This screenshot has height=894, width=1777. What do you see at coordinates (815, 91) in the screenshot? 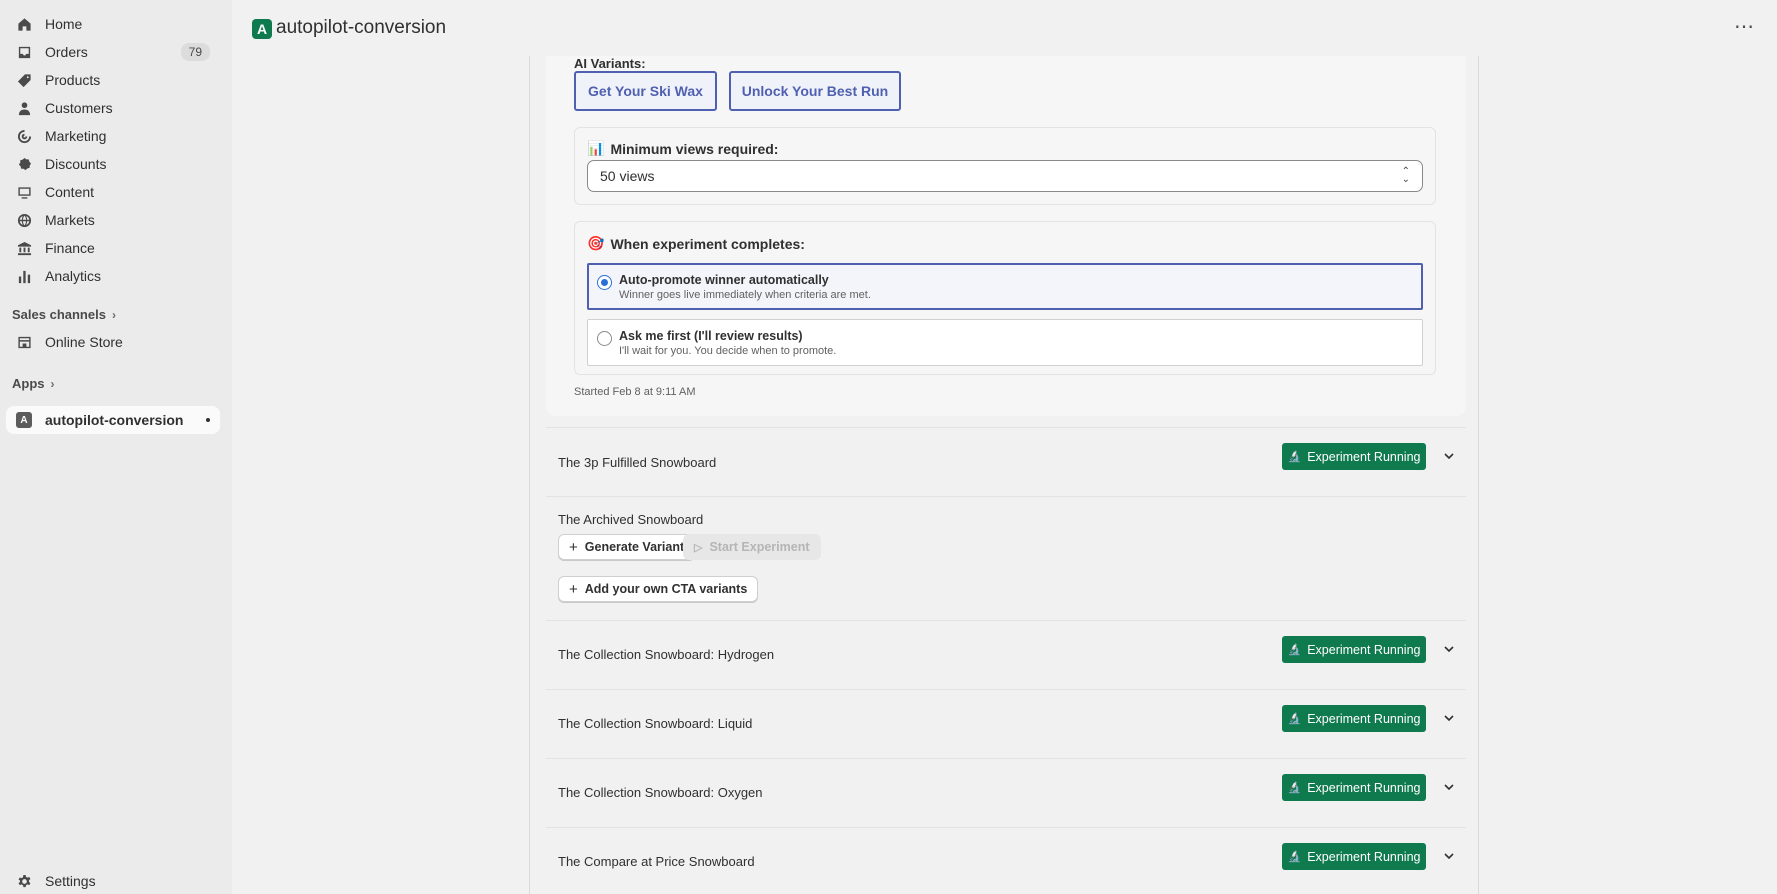
I see `variant-button: Unlock Your Best Run` at bounding box center [815, 91].